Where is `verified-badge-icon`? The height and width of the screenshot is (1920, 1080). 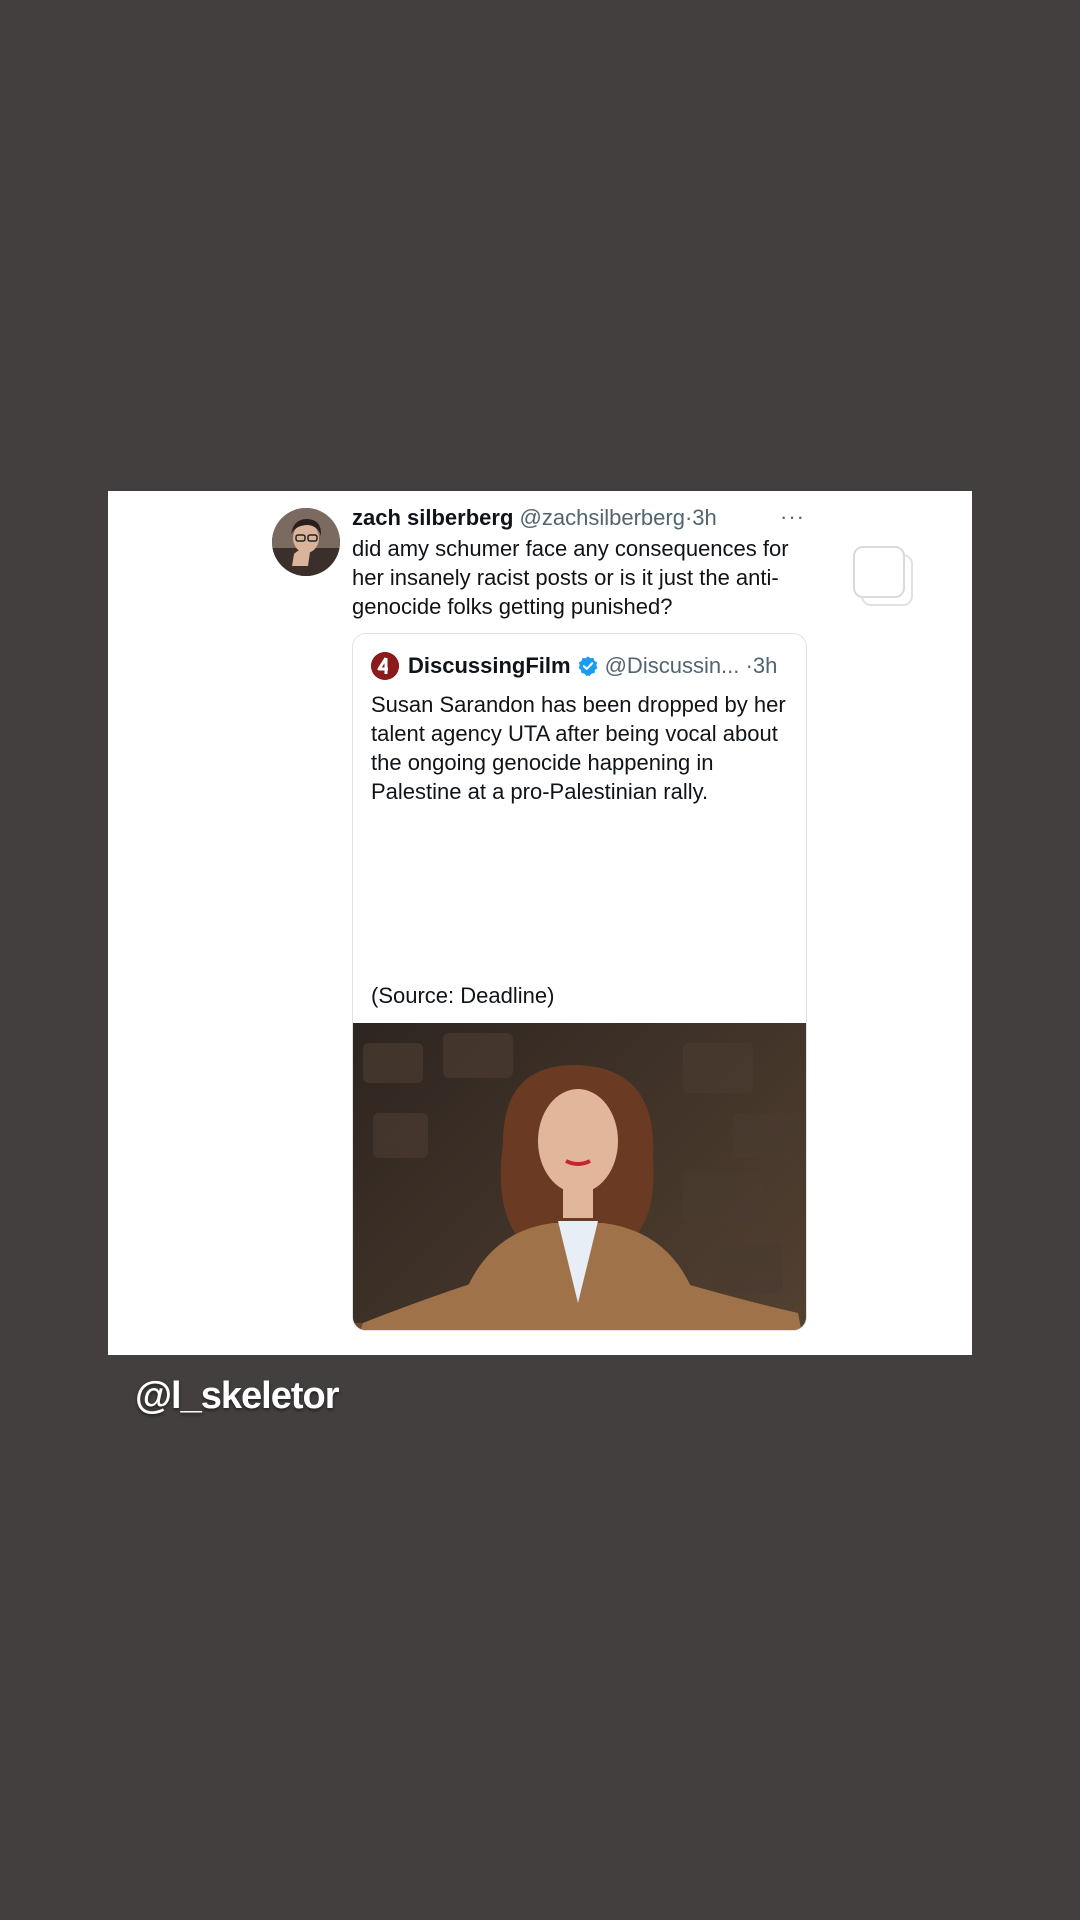 verified-badge-icon is located at coordinates (588, 666).